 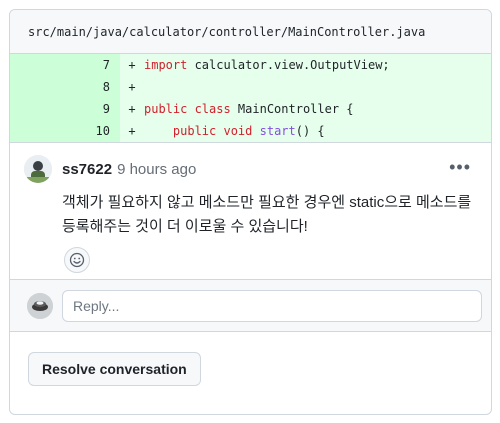 I want to click on line-number: 10, so click(x=65, y=131).